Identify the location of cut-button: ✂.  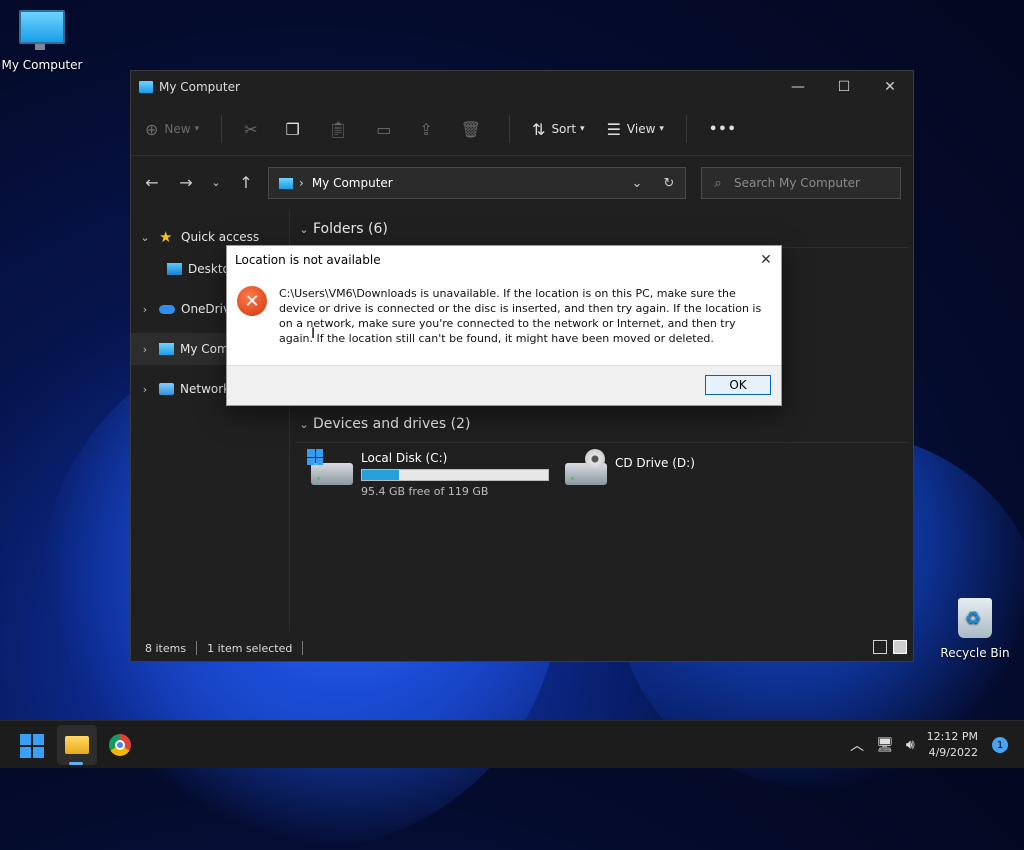
(253, 129).